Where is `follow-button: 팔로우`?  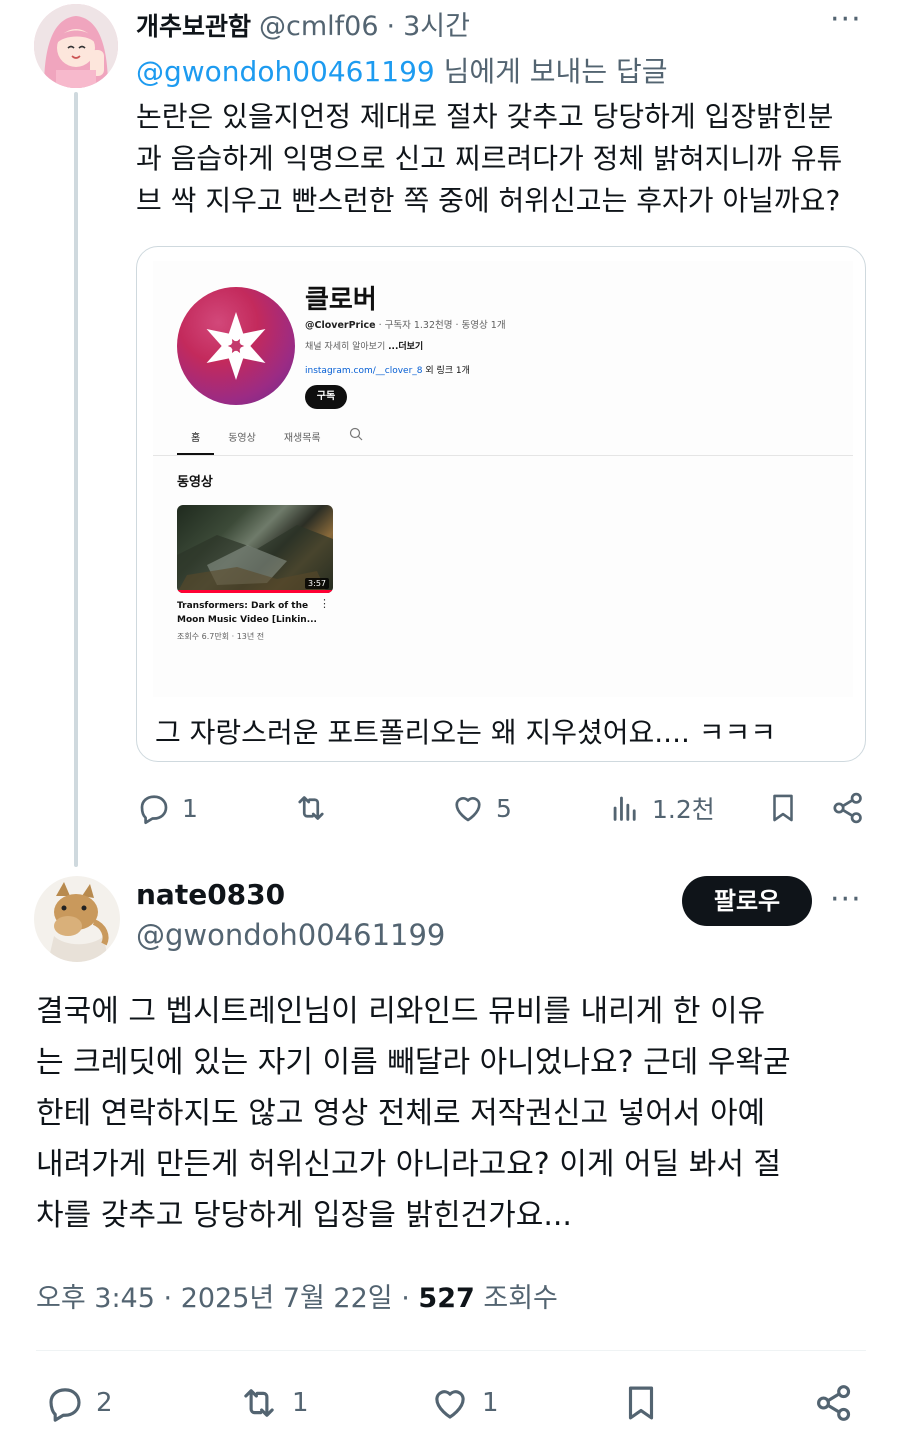
follow-button: 팔로우 is located at coordinates (747, 901).